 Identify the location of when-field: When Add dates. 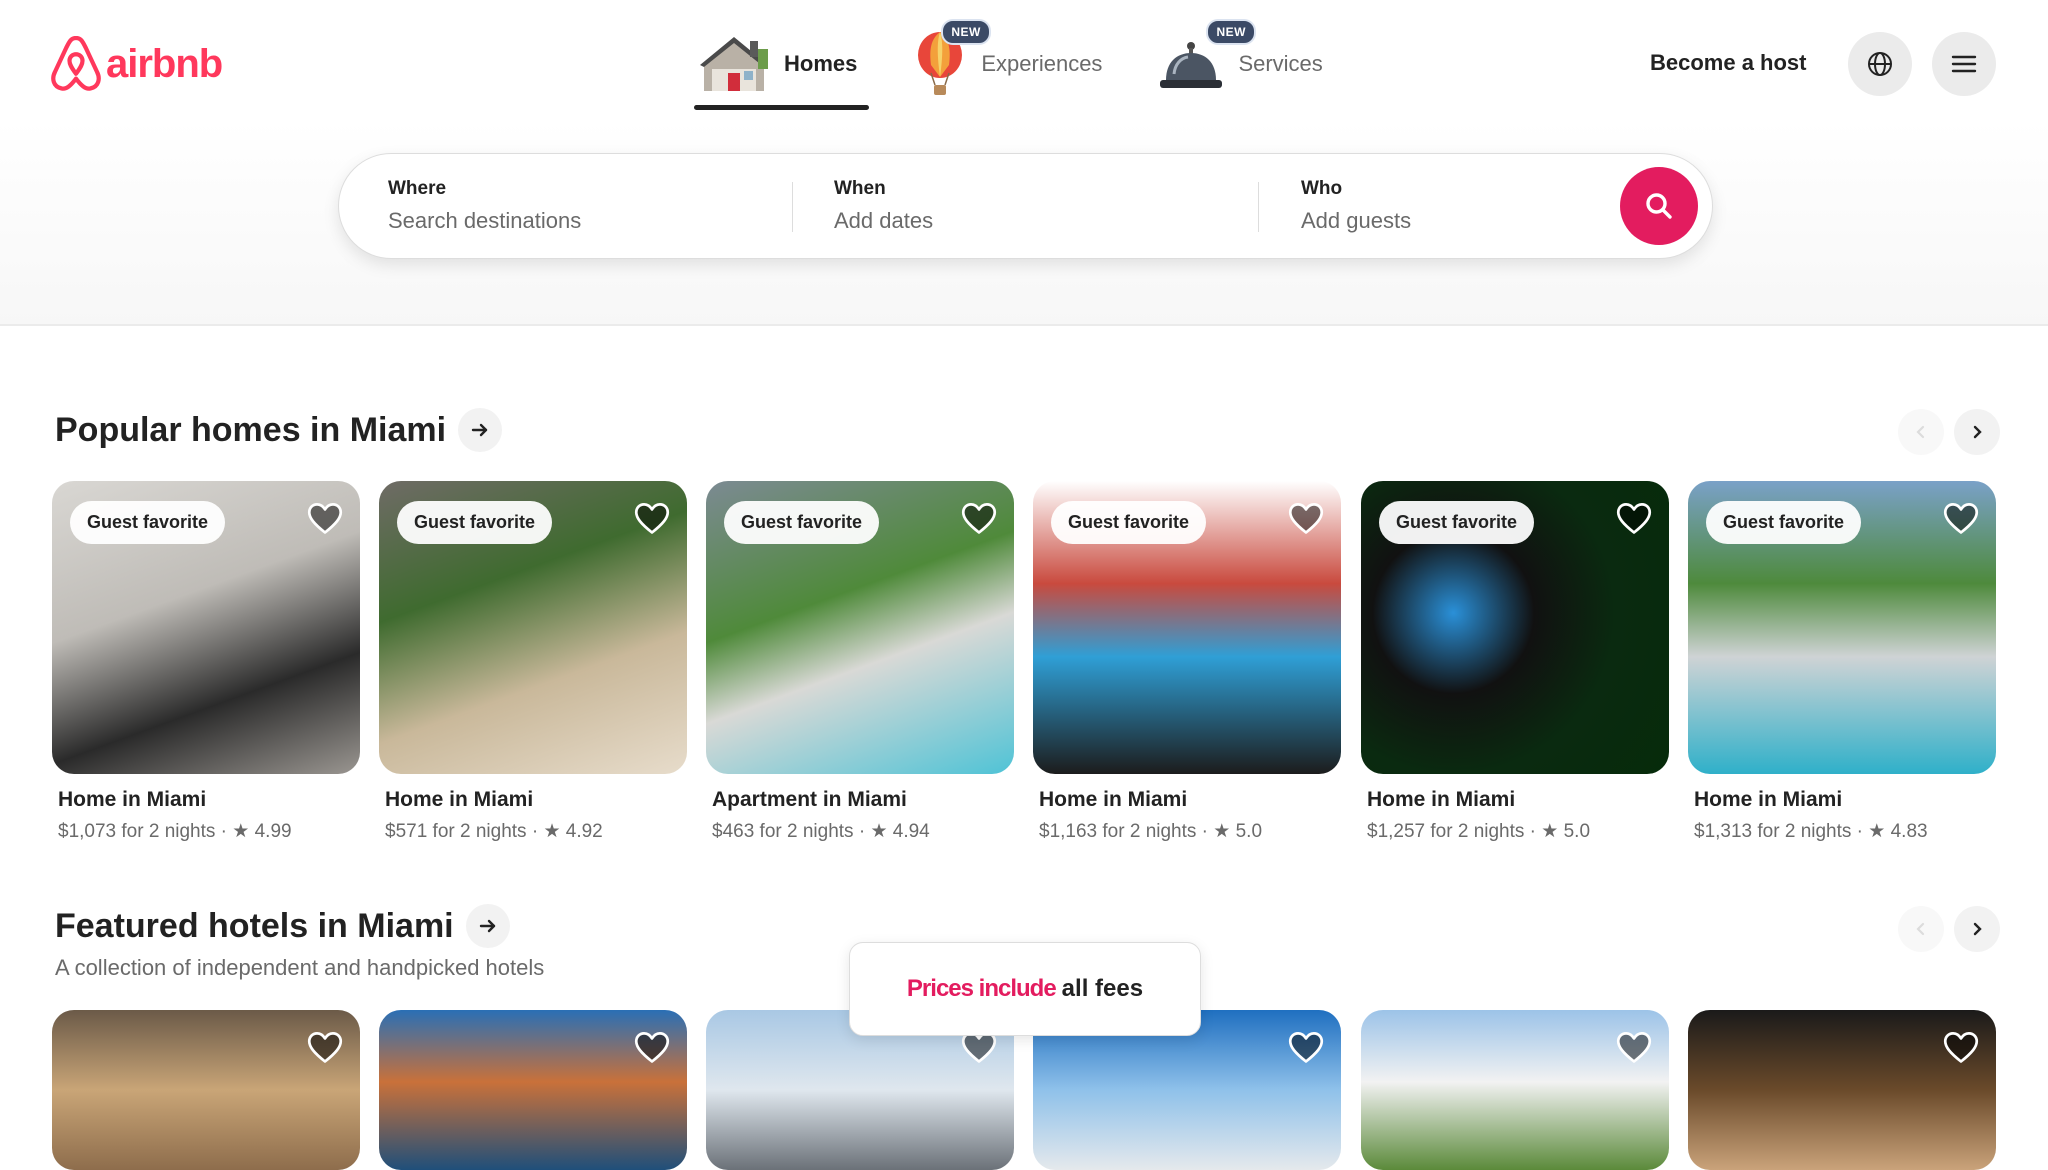
(883, 206).